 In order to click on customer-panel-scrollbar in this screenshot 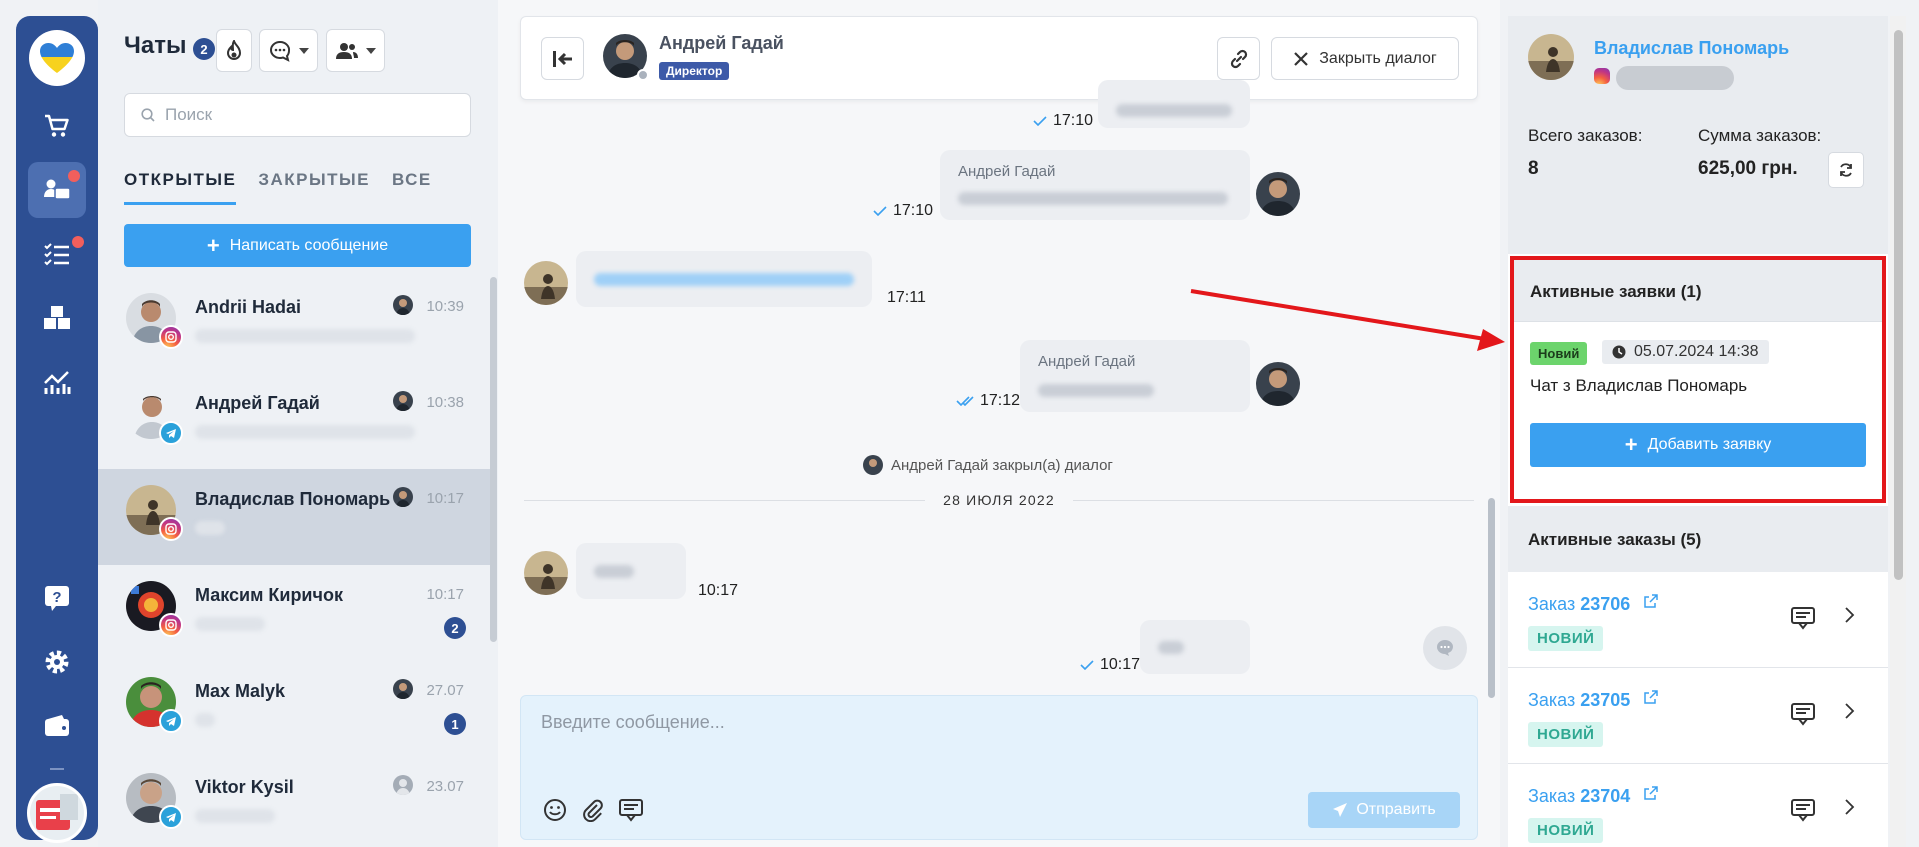, I will do `click(1898, 431)`.